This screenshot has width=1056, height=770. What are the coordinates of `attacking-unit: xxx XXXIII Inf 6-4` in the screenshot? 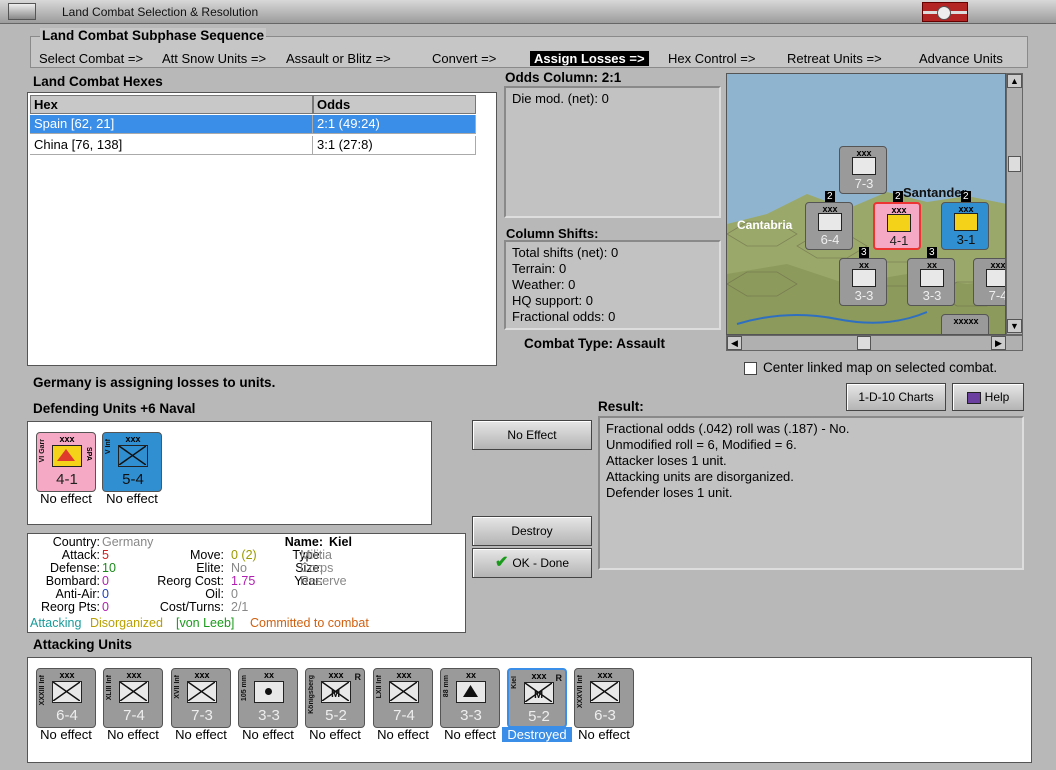 It's located at (66, 698).